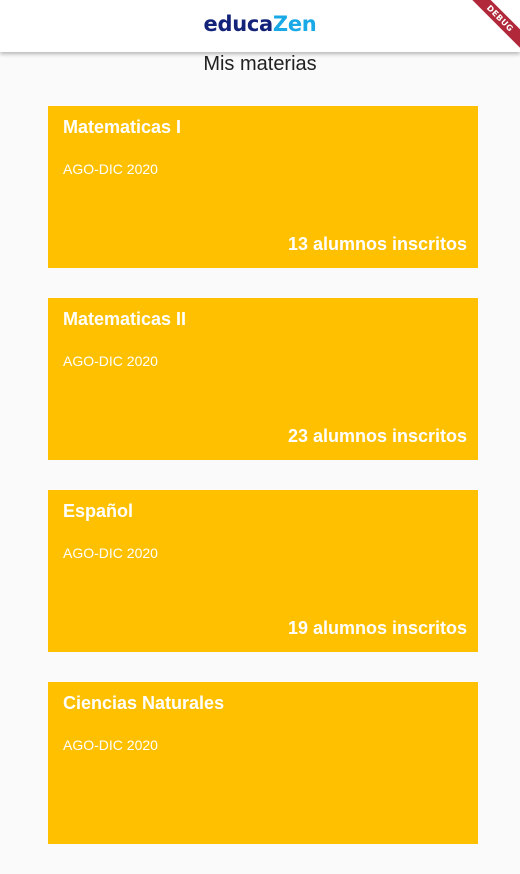 Image resolution: width=520 pixels, height=874 pixels. I want to click on page-title: Mis materias, so click(260, 64).